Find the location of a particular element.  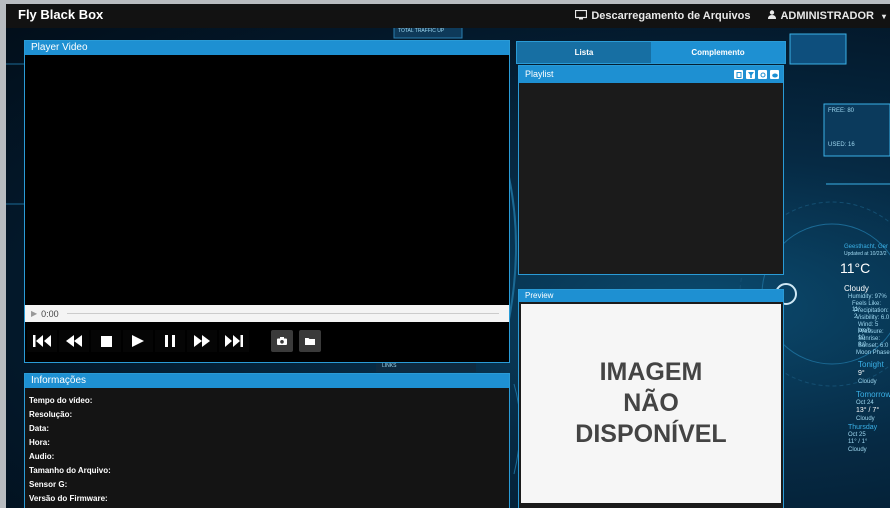

preview-image: IMAGEM NÃO DISPONÍVEL is located at coordinates (651, 403).